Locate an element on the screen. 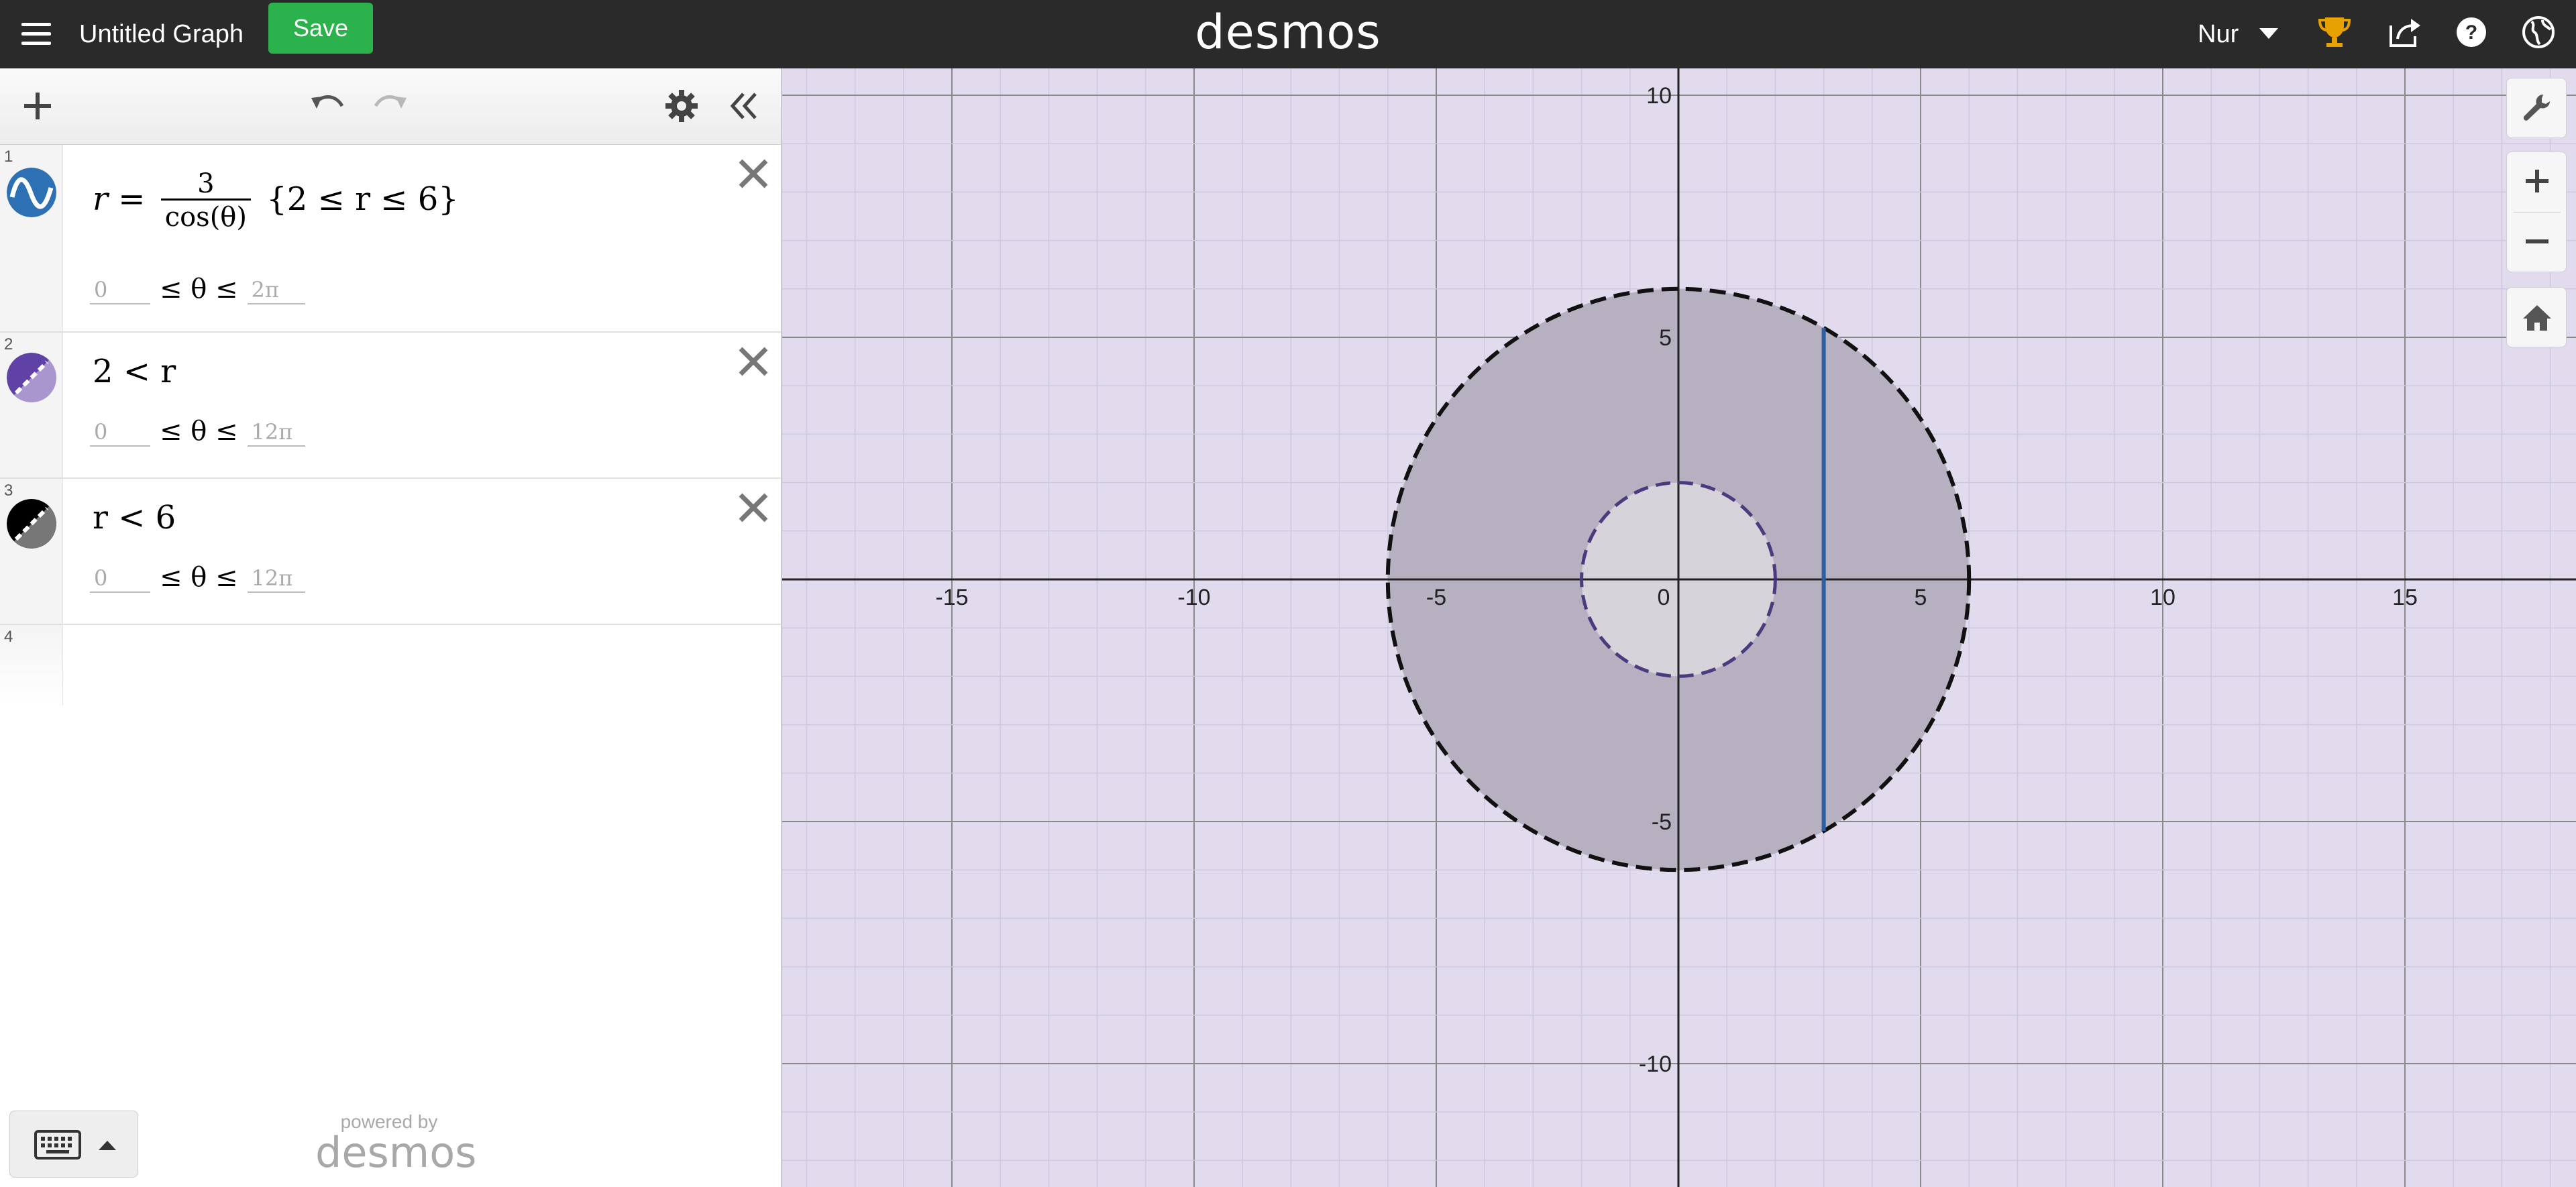  graph-settings-button is located at coordinates (2536, 108).